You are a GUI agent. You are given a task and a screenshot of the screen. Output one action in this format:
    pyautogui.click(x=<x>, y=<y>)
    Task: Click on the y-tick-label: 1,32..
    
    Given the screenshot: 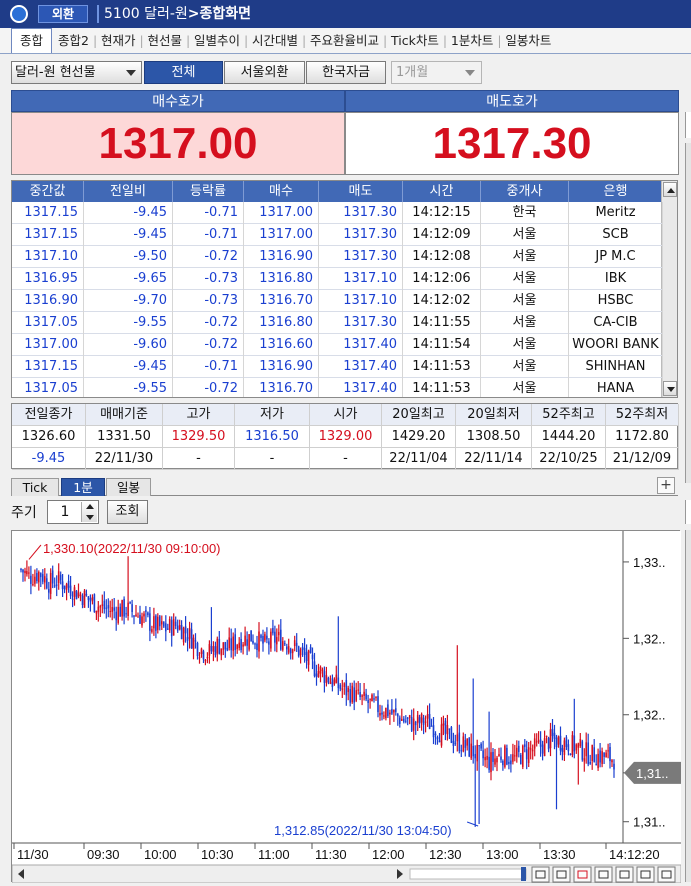 What is the action you would take?
    pyautogui.click(x=649, y=715)
    